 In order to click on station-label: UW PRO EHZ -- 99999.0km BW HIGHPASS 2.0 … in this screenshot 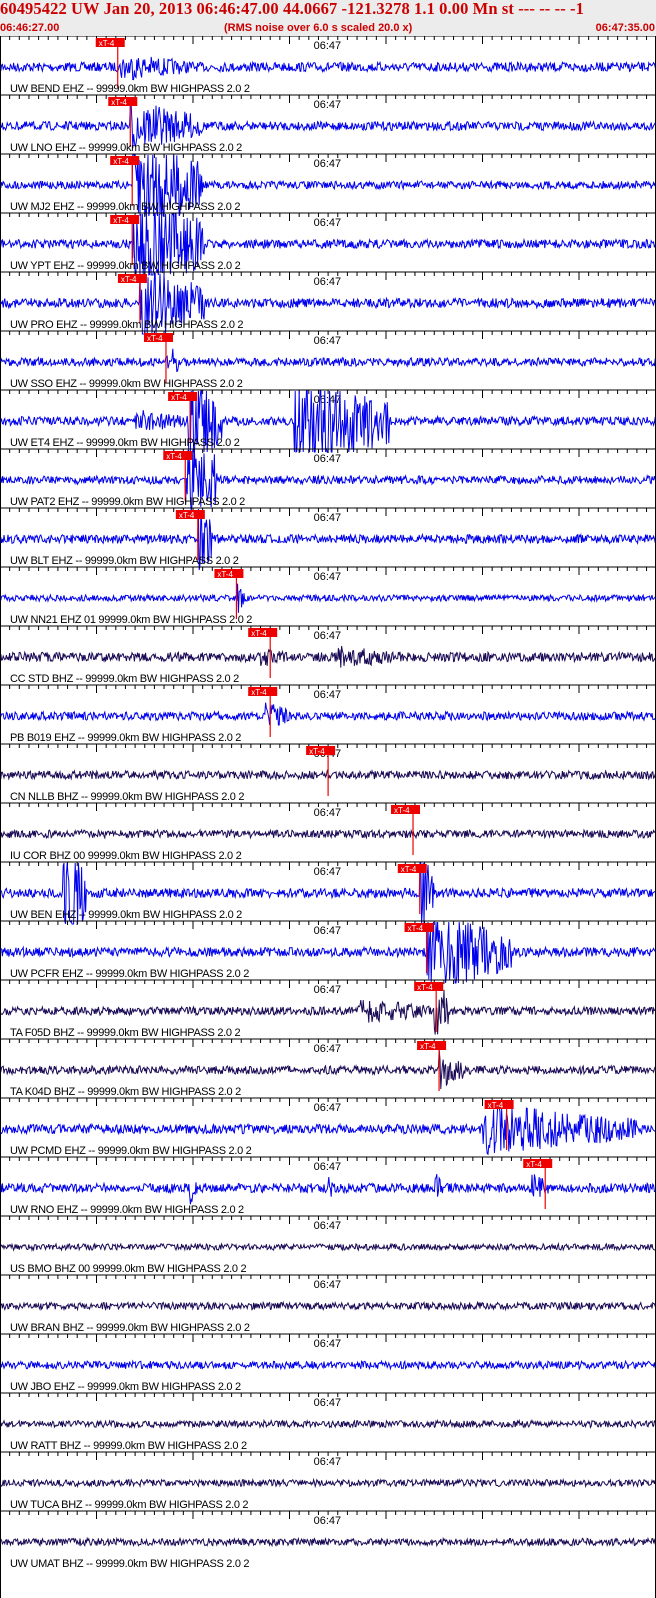, I will do `click(126, 325)`.